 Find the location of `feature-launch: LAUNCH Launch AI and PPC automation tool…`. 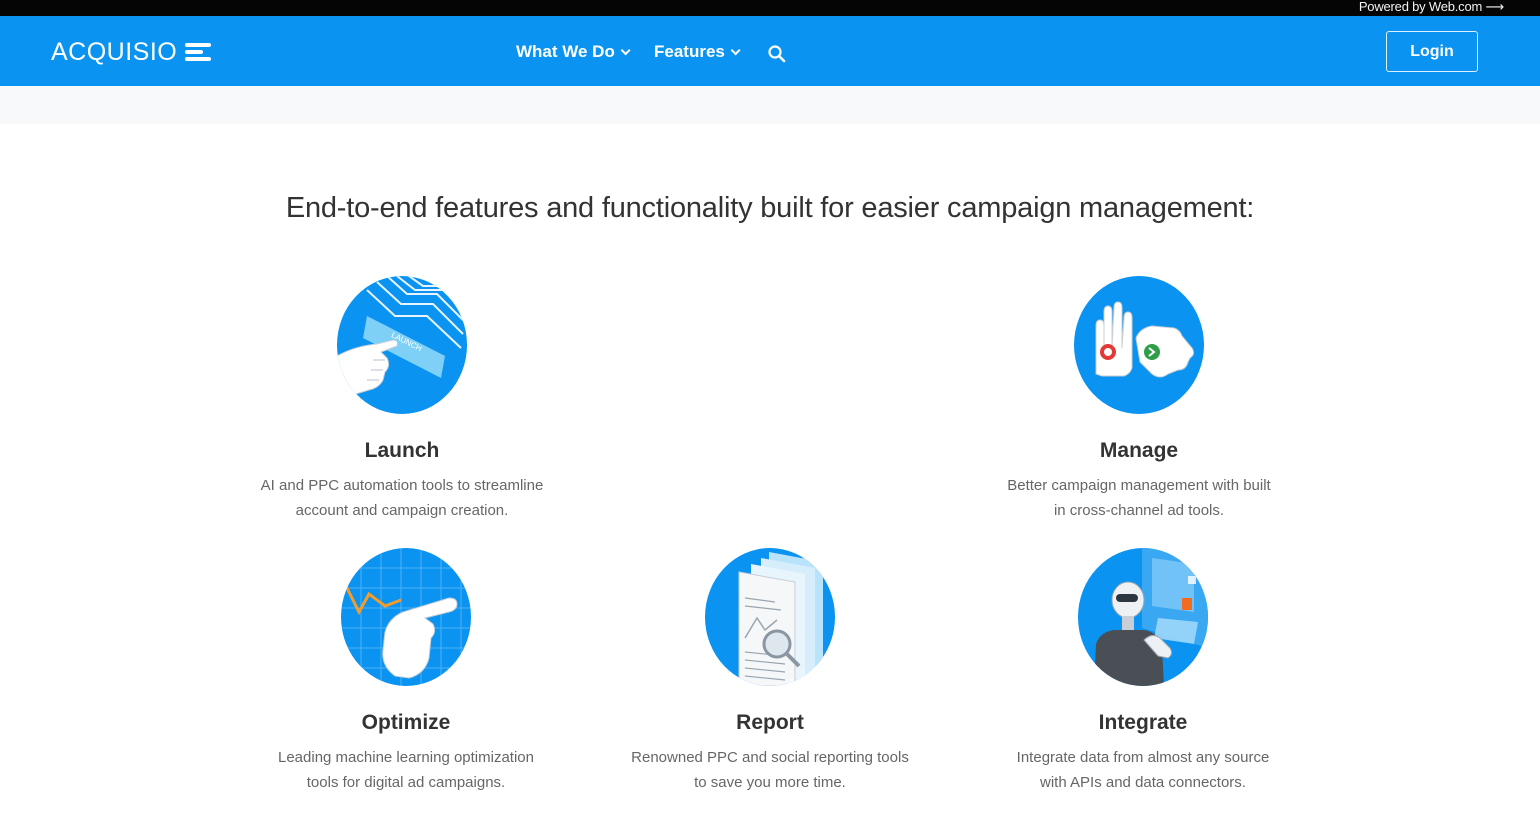

feature-launch: LAUNCH Launch AI and PPC automation tool… is located at coordinates (402, 399).